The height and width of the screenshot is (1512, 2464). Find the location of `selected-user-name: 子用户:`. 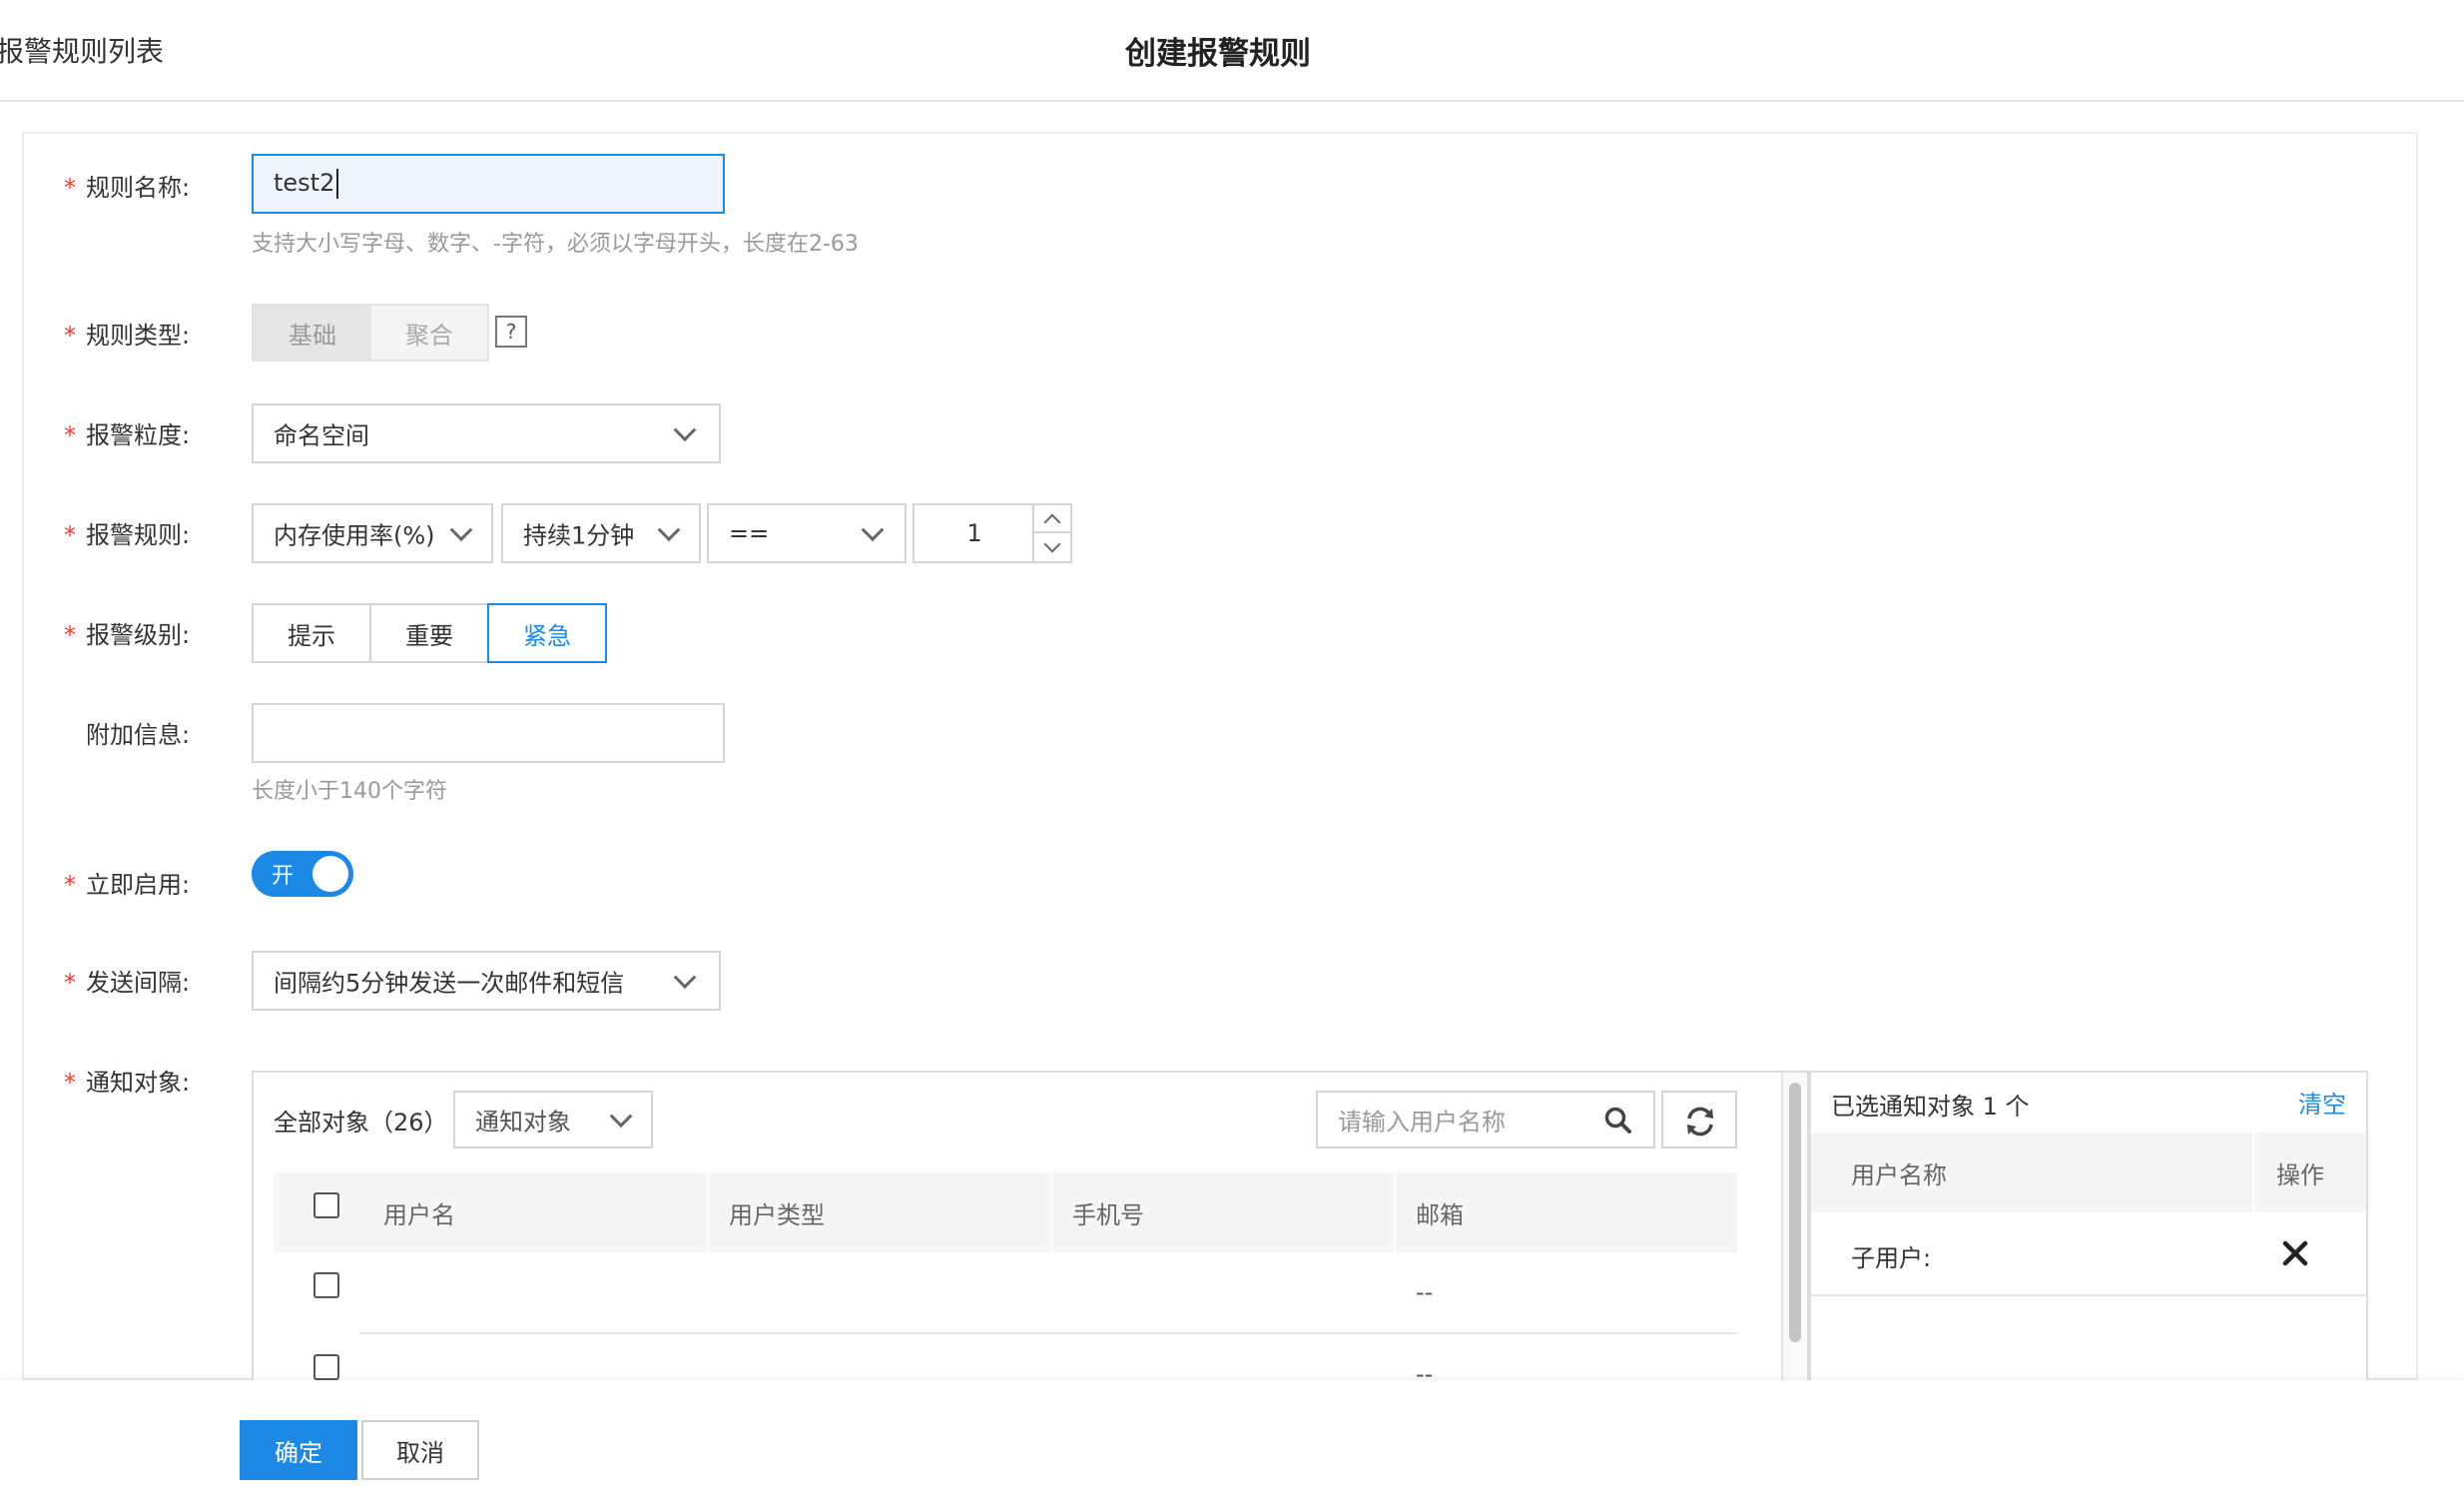

selected-user-name: 子用户: is located at coordinates (1891, 1258).